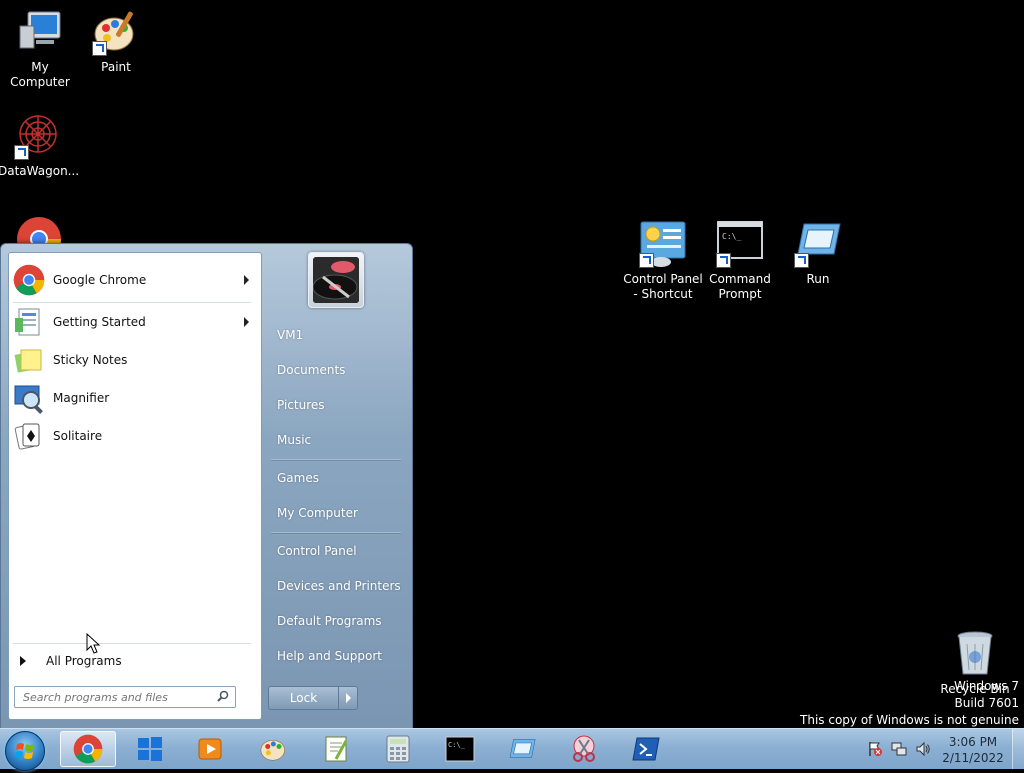 The image size is (1024, 773). I want to click on right-item-label: Games, so click(298, 478).